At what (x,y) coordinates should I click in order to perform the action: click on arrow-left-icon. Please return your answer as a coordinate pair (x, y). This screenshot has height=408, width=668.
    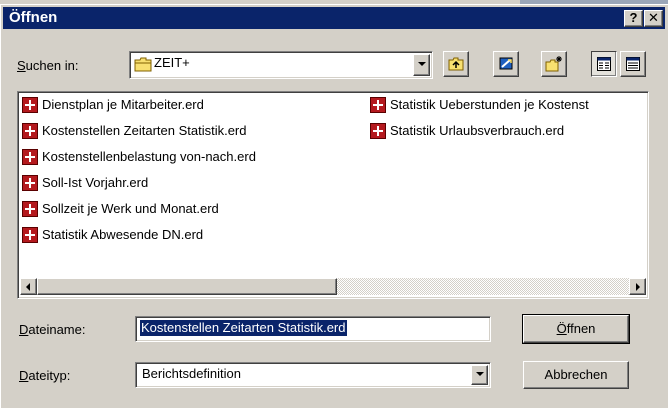
    Looking at the image, I should click on (28, 287).